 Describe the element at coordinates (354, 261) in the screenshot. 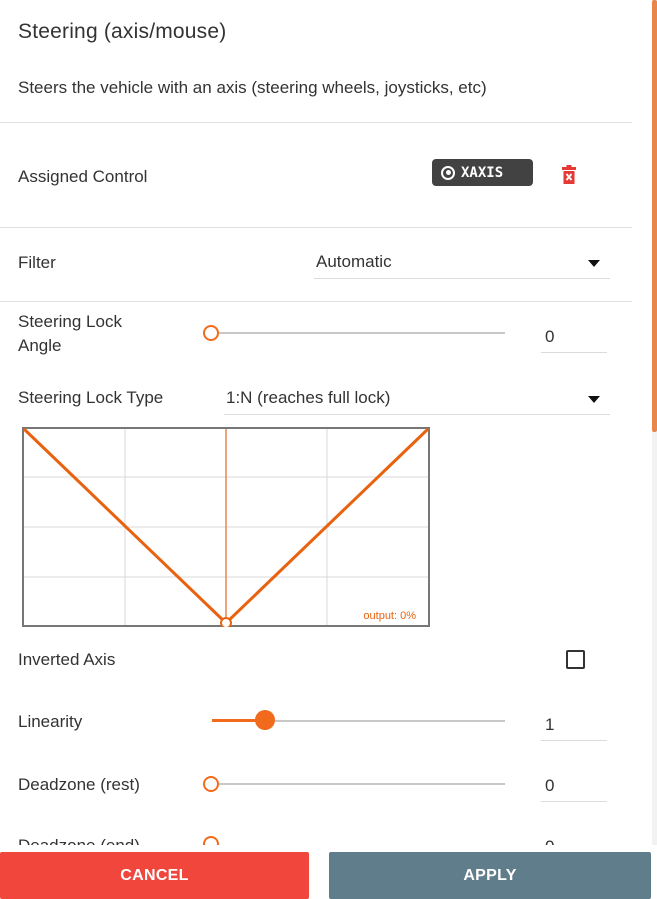

I see `filter-value: Automatic` at that location.